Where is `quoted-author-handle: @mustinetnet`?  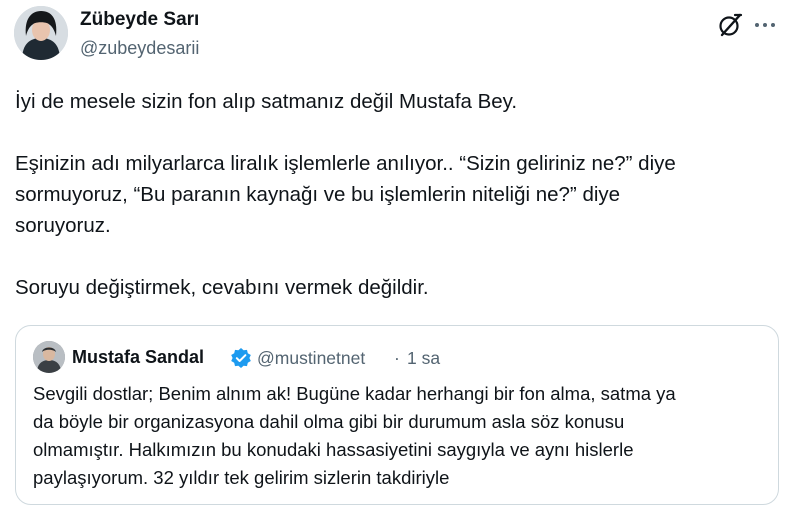
quoted-author-handle: @mustinetnet is located at coordinates (311, 358).